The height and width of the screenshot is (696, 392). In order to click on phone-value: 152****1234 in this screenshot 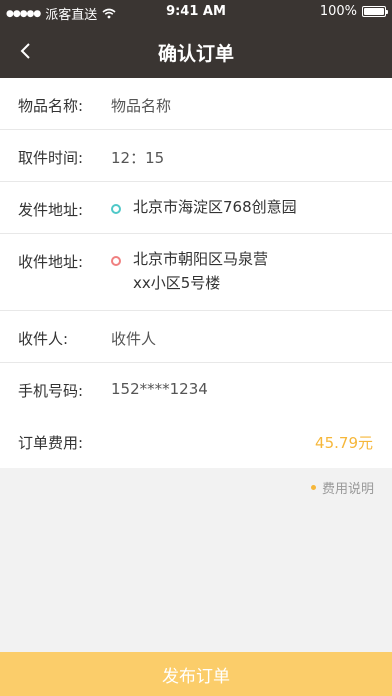, I will do `click(159, 389)`.